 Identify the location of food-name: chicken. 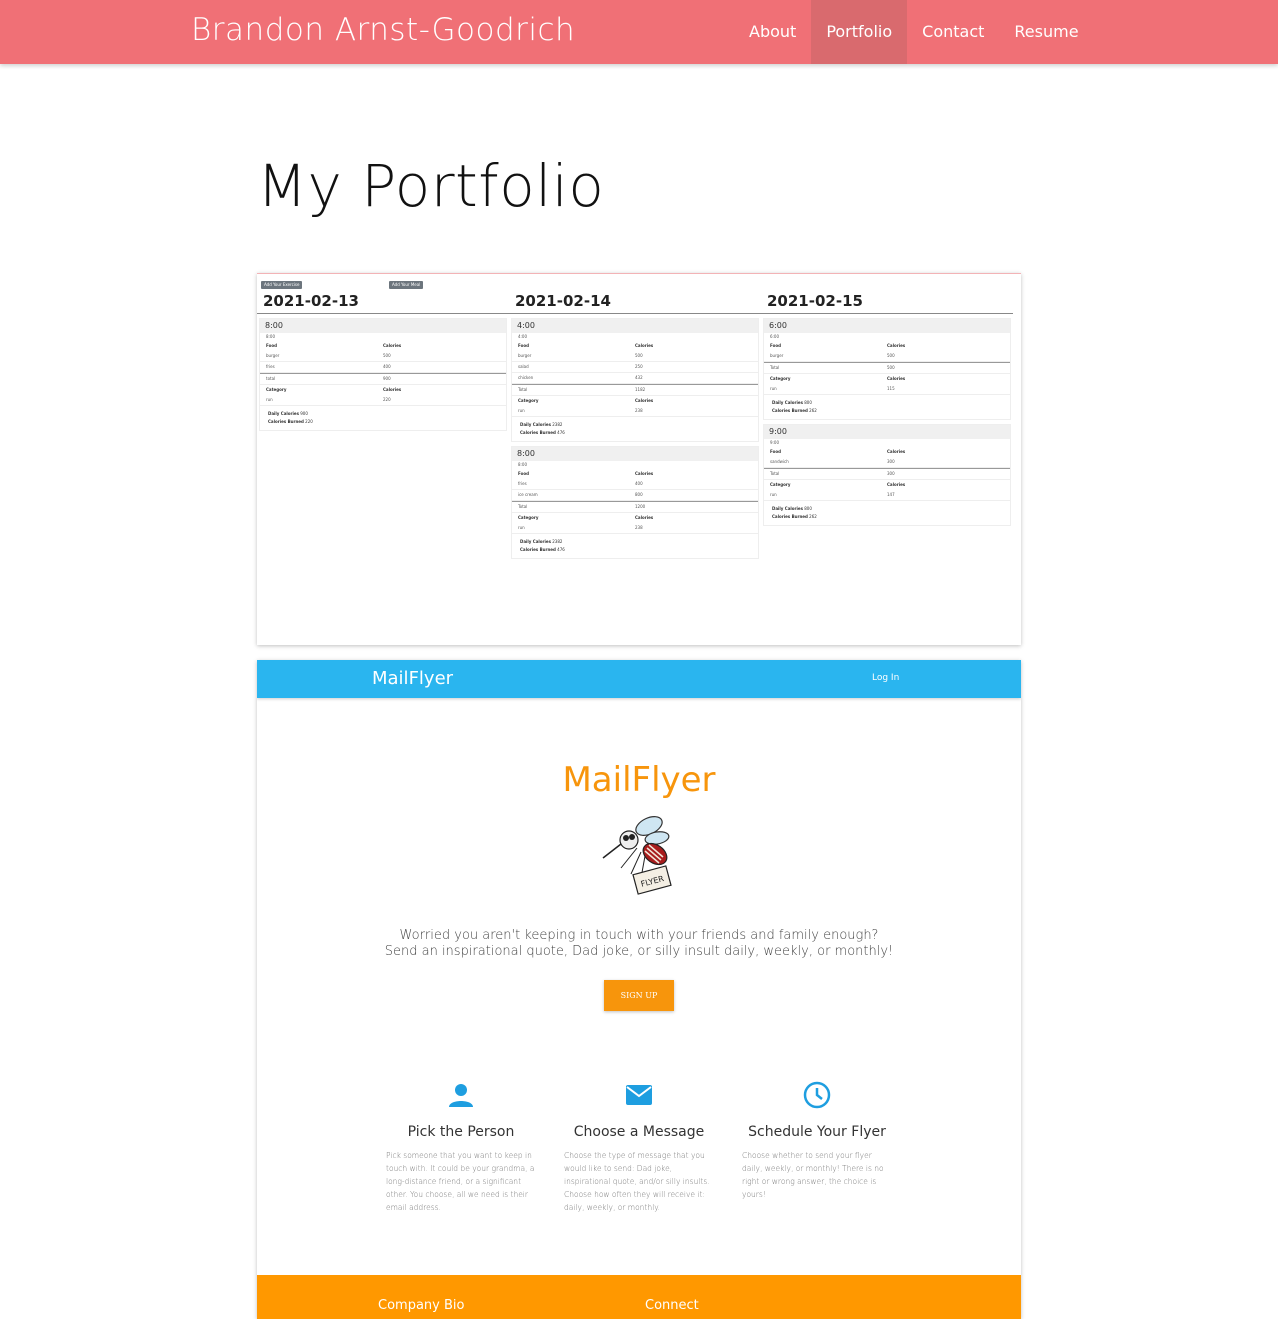
(526, 377).